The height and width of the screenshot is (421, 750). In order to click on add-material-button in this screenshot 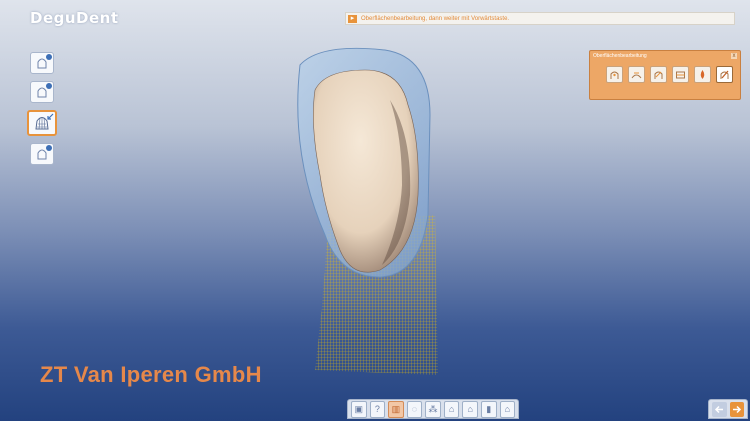, I will do `click(614, 74)`.